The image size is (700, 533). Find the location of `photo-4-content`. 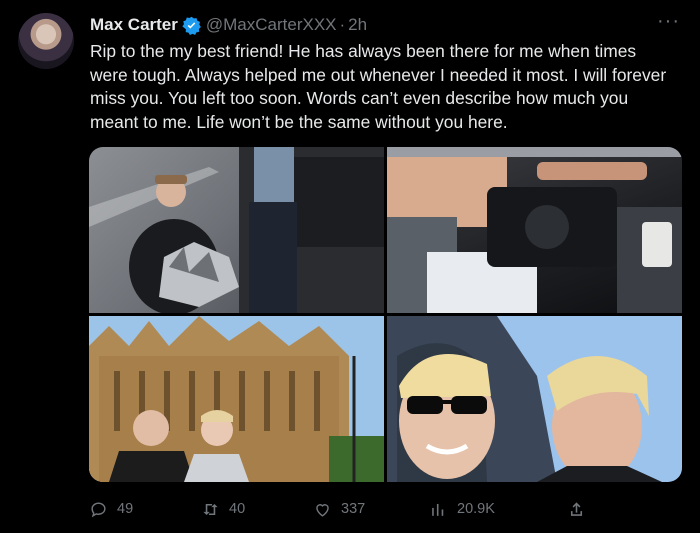

photo-4-content is located at coordinates (534, 399).